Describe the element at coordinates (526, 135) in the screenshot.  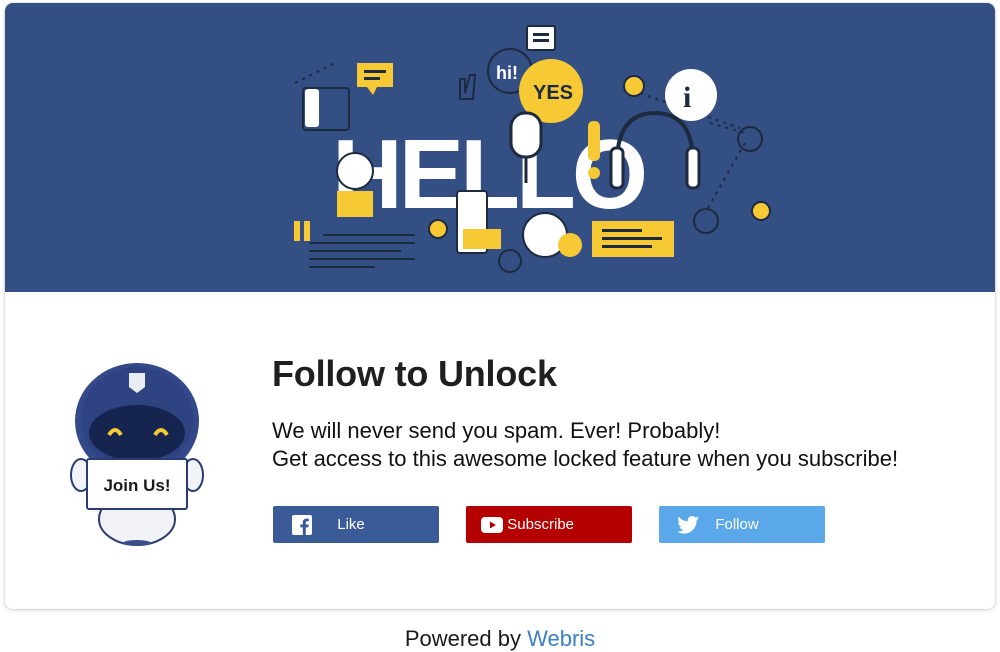
I see `microphone-icon` at that location.